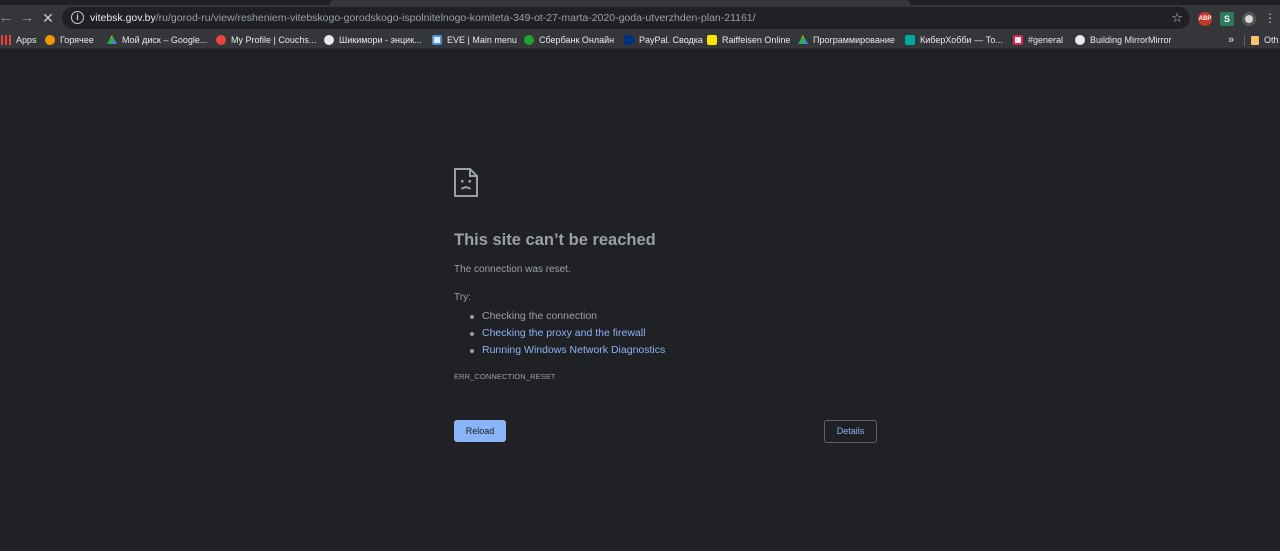 This screenshot has height=551, width=1280. I want to click on bookmark-label: Apps, so click(26, 40).